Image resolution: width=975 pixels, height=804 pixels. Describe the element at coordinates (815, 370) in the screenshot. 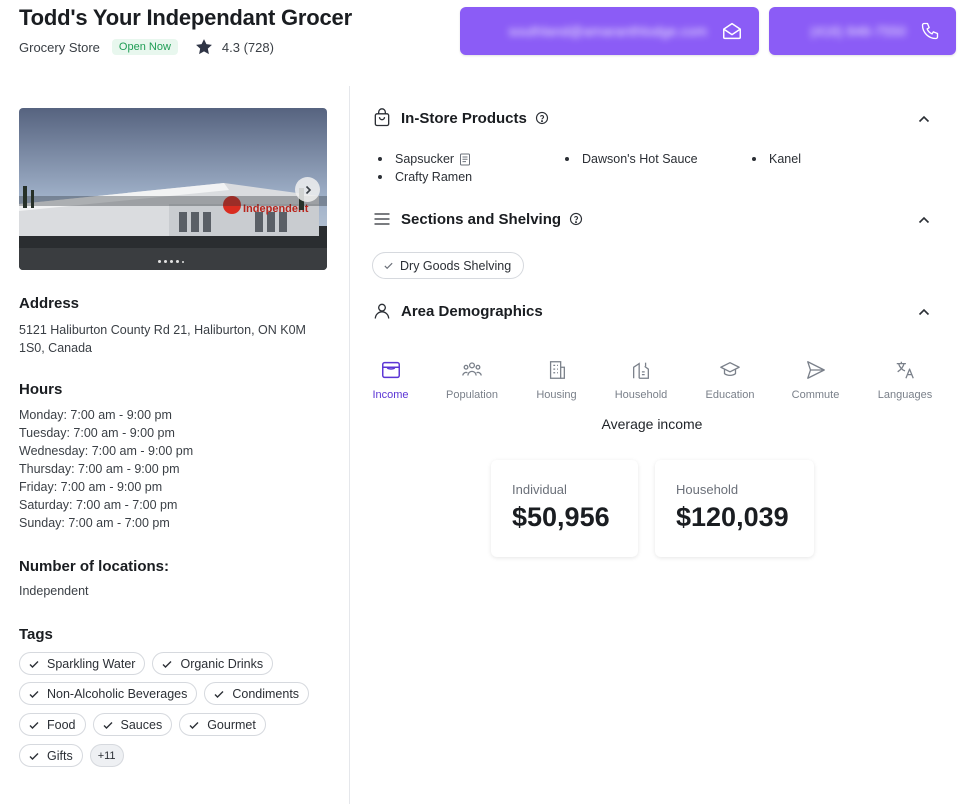

I see `send-icon` at that location.